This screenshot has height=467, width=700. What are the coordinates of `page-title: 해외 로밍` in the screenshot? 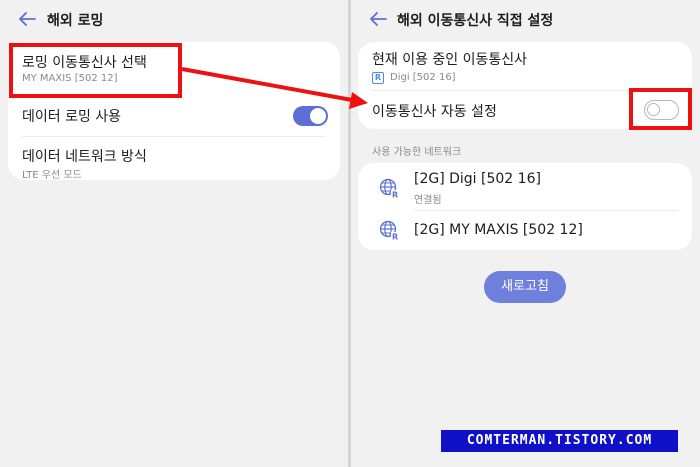 It's located at (75, 21).